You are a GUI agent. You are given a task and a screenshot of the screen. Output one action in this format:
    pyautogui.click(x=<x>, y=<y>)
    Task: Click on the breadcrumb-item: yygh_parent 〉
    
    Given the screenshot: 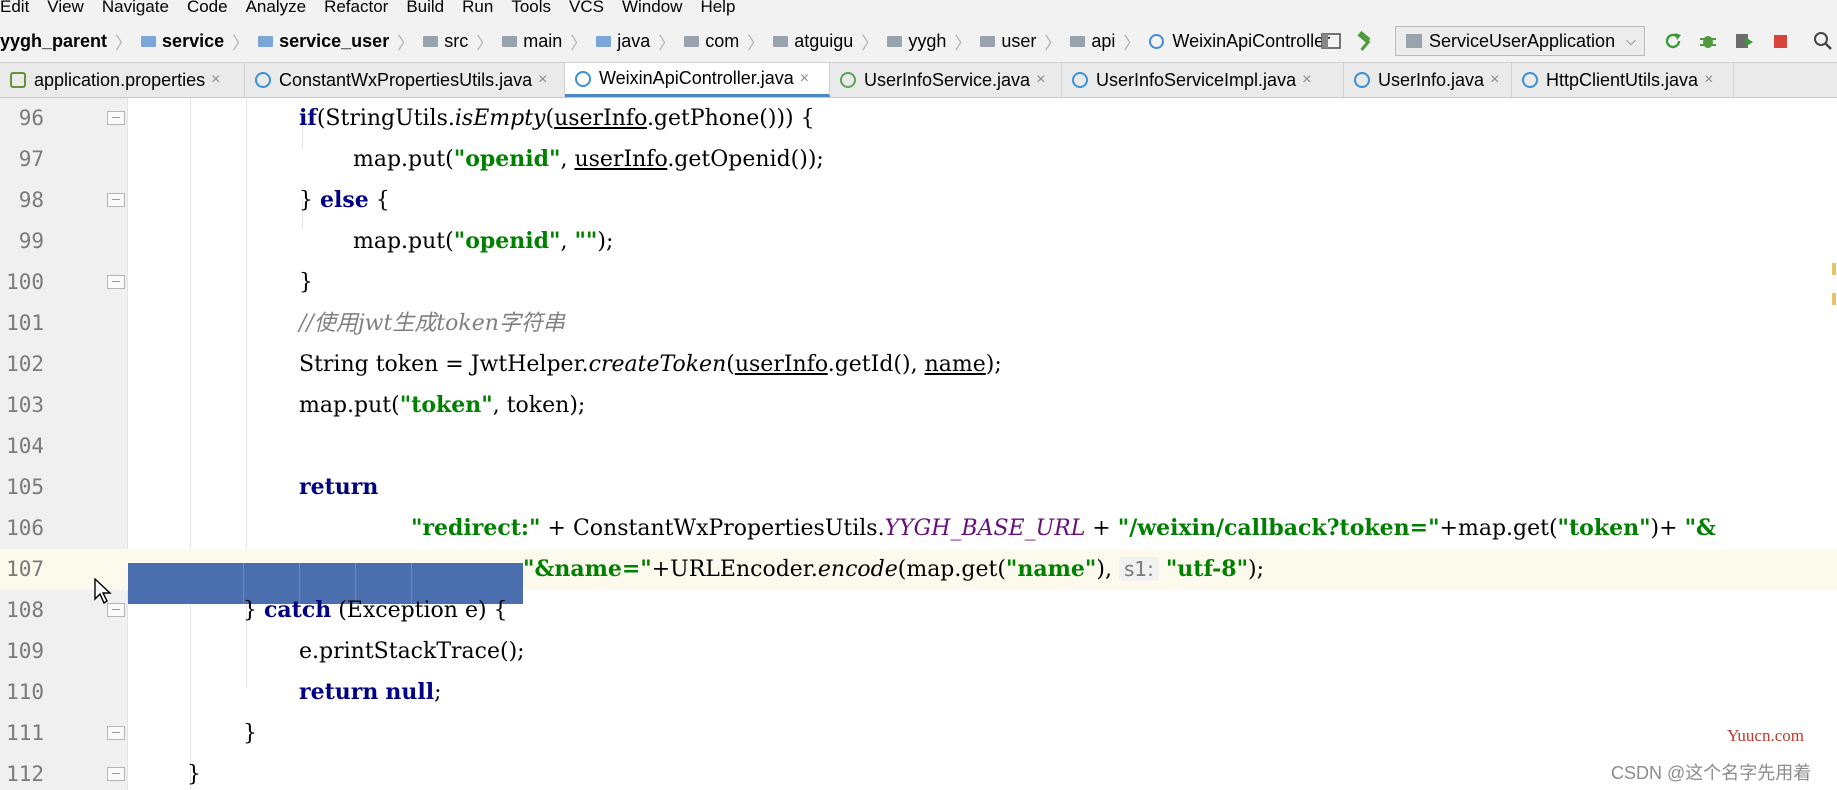 What is the action you would take?
    pyautogui.click(x=70, y=41)
    